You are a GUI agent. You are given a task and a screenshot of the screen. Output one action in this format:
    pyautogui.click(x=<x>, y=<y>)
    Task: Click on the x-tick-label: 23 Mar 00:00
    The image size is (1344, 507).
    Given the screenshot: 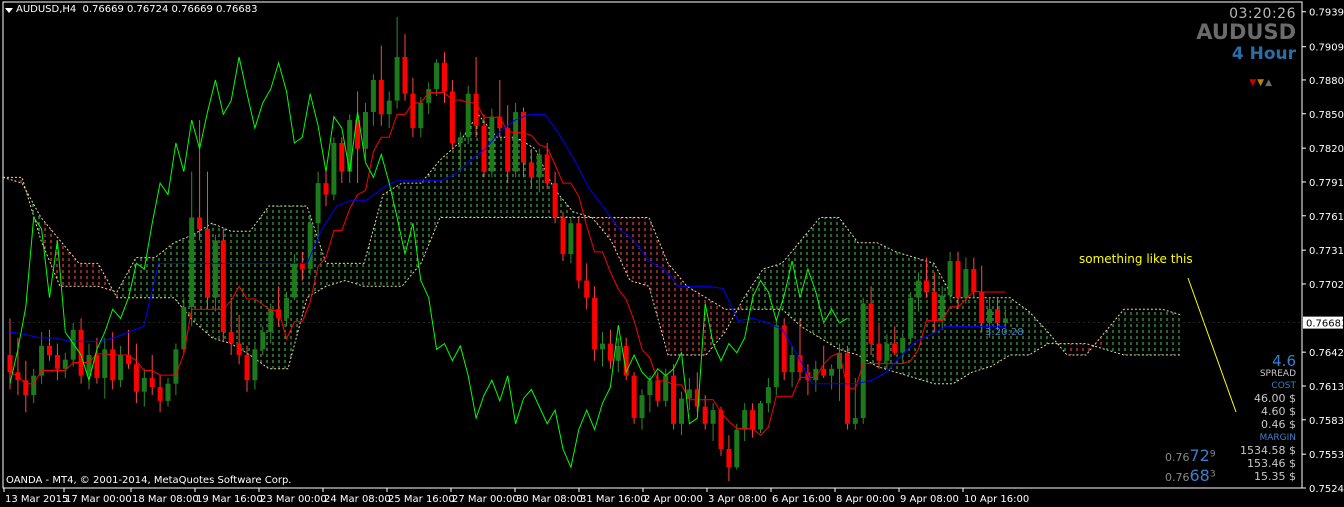 What is the action you would take?
    pyautogui.click(x=293, y=499)
    